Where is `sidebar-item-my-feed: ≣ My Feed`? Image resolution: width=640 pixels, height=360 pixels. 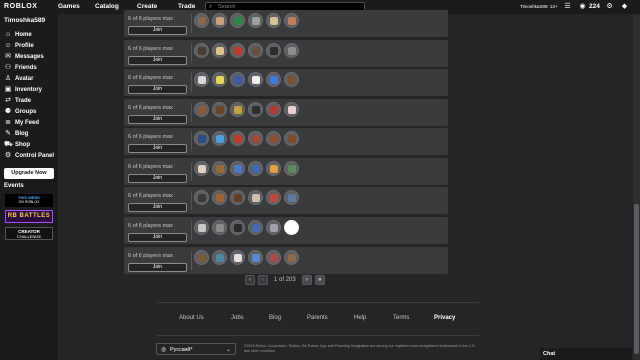 sidebar-item-my-feed: ≣ My Feed is located at coordinates (21, 123).